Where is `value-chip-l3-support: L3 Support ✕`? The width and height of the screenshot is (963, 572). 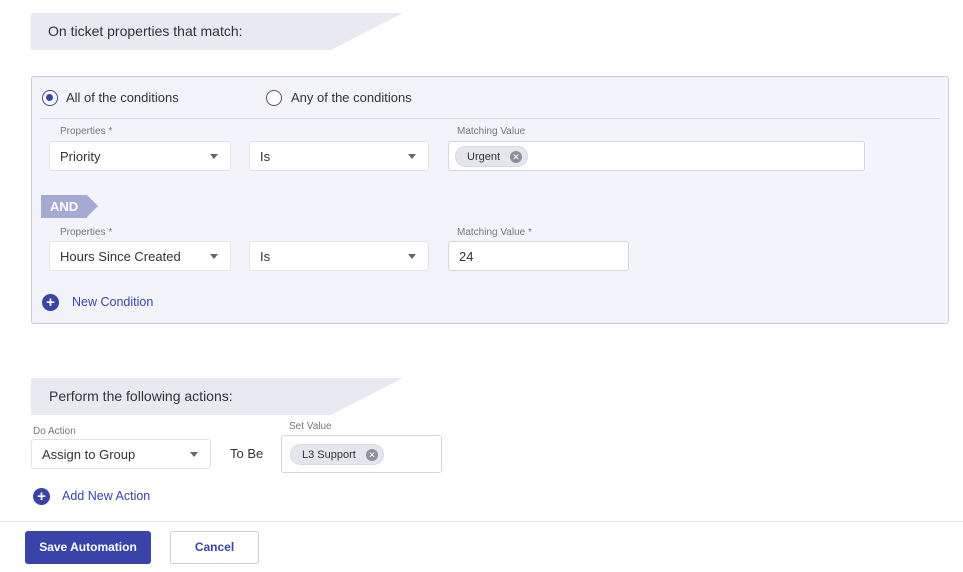
value-chip-l3-support: L3 Support ✕ is located at coordinates (337, 454).